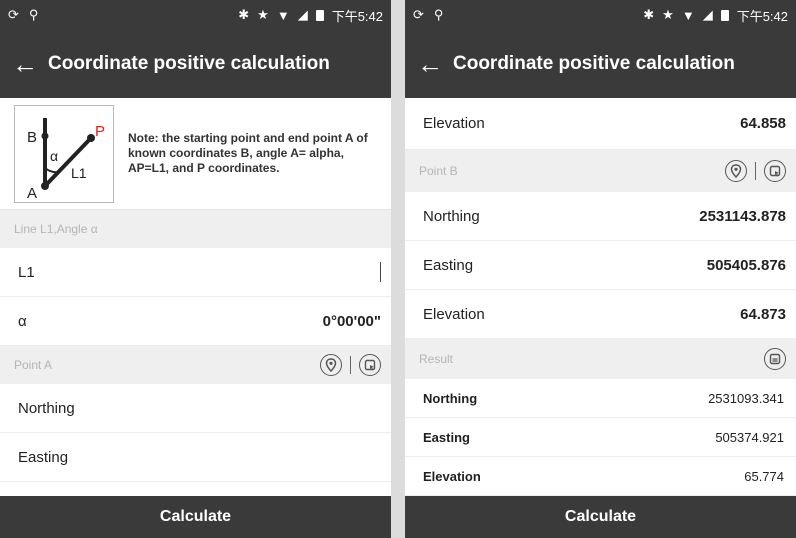  What do you see at coordinates (100, 131) in the screenshot?
I see `diagram-label-p: P` at bounding box center [100, 131].